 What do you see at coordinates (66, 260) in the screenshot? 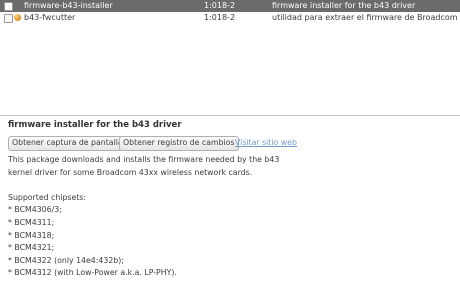
I see `description-line: * BCM4322 (only 14e4:432b);` at bounding box center [66, 260].